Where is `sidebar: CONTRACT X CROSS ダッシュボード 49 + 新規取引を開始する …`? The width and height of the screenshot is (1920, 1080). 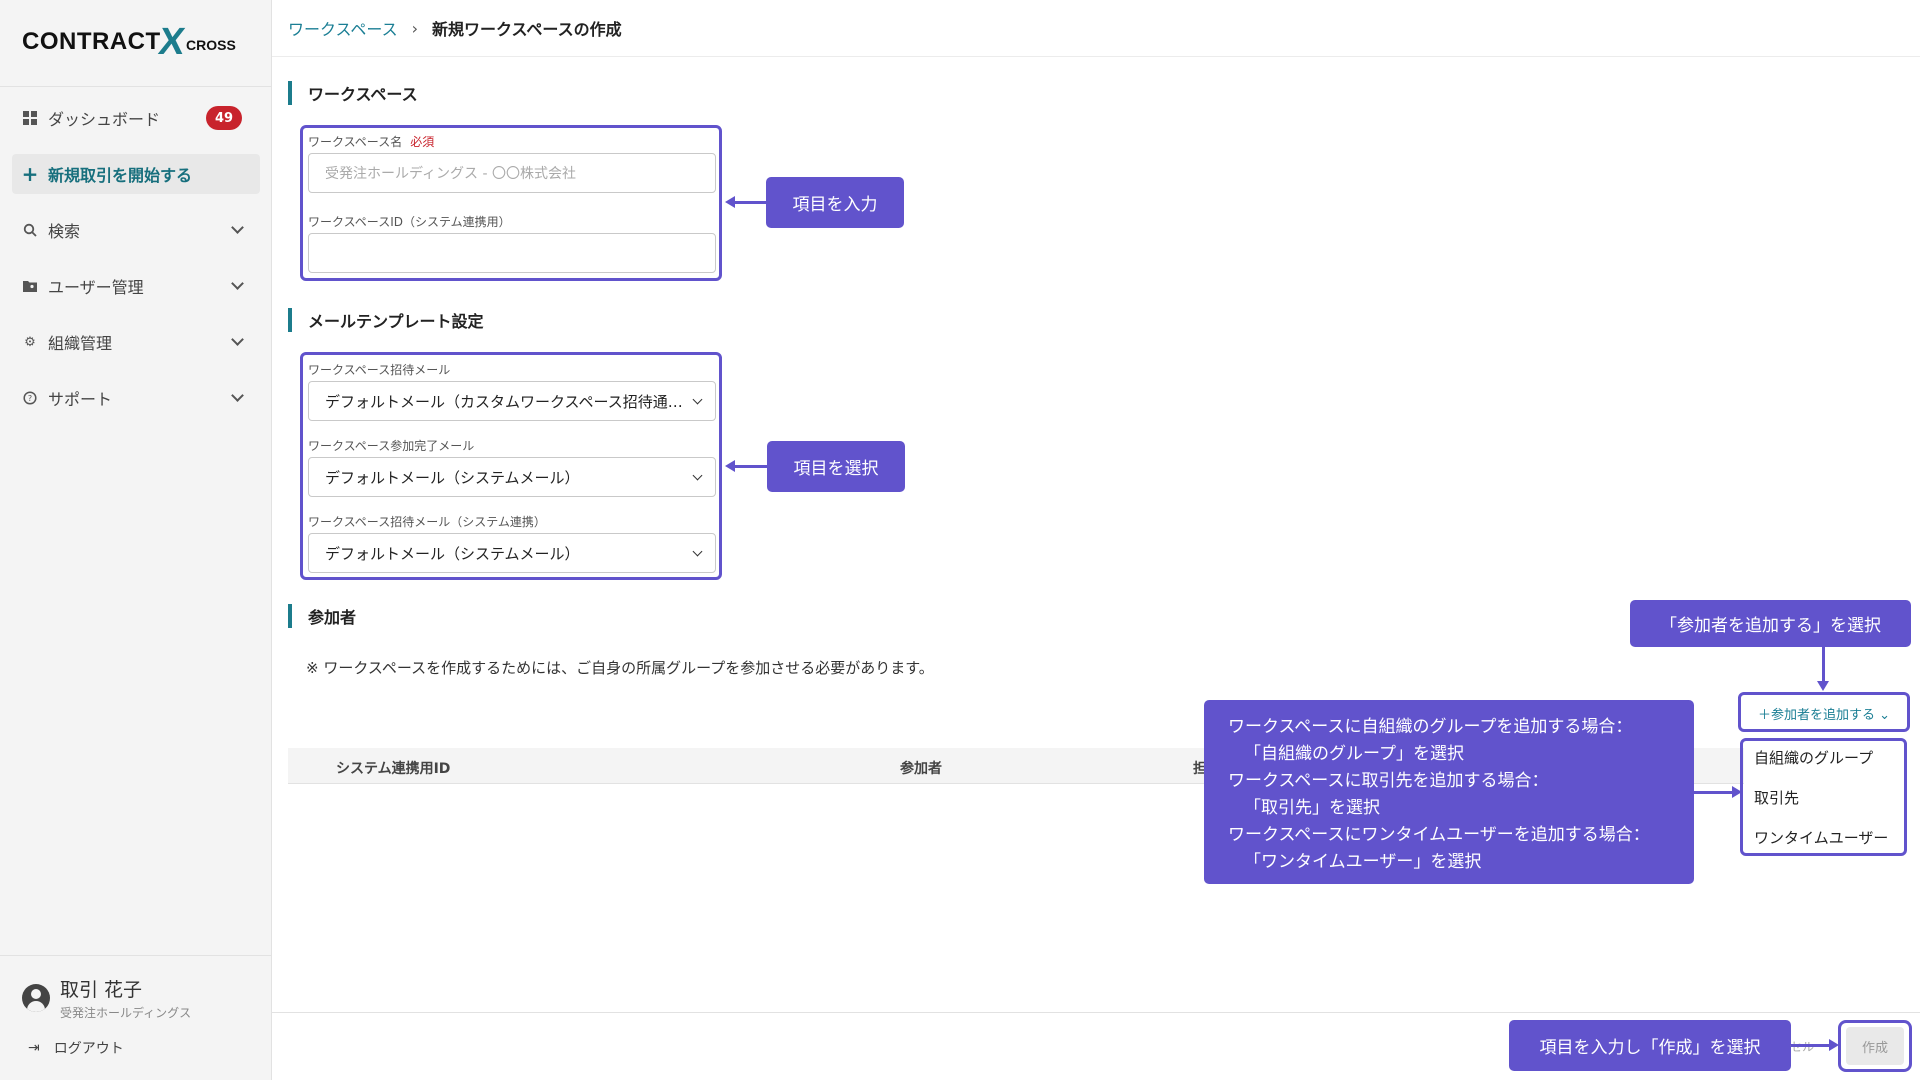 sidebar: CONTRACT X CROSS ダッシュボード 49 + 新規取引を開始する … is located at coordinates (136, 540).